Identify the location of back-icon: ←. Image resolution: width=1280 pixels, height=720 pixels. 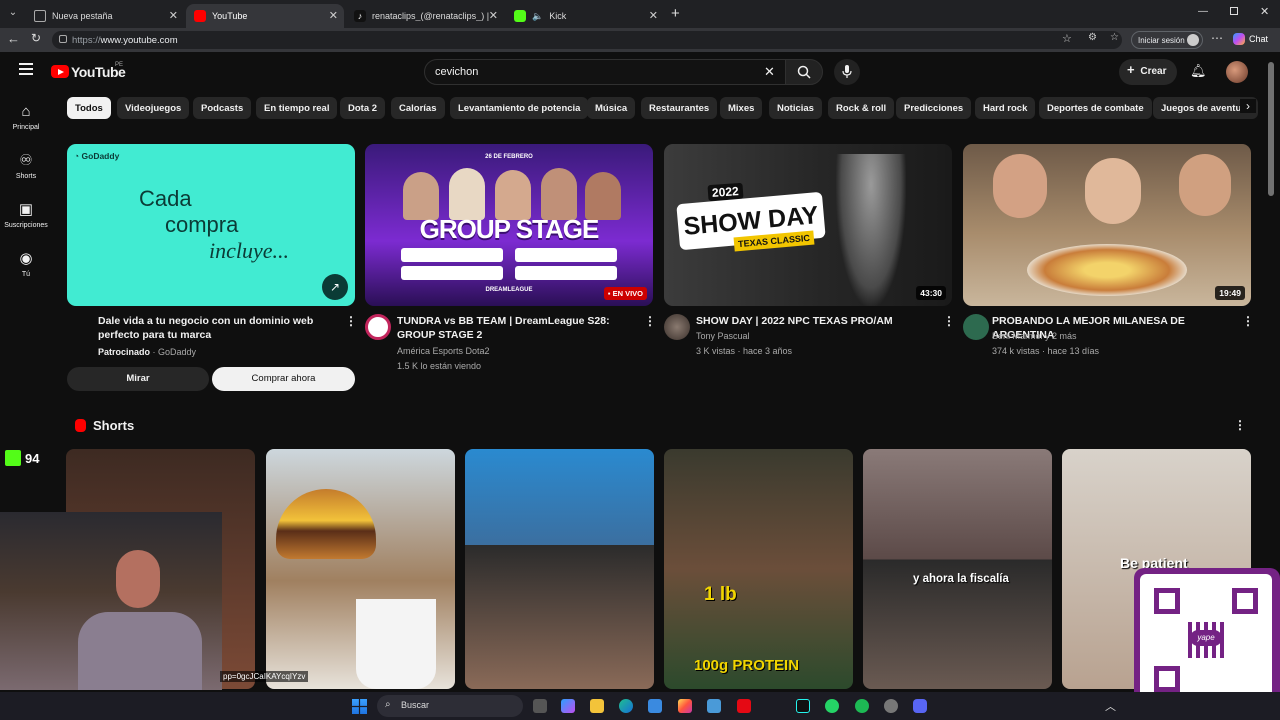
(13, 38).